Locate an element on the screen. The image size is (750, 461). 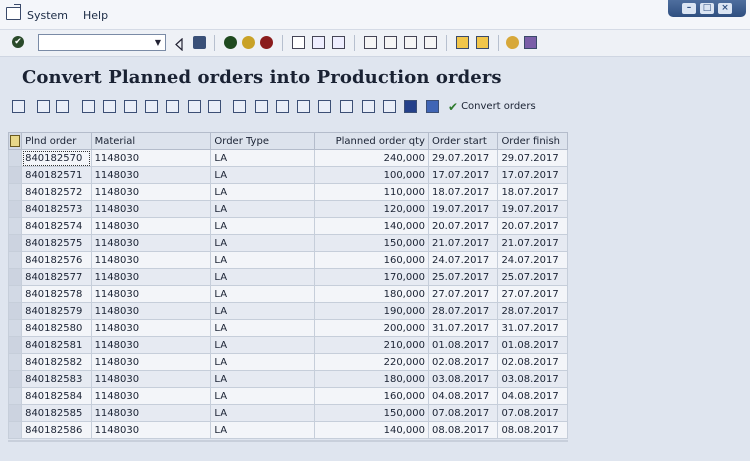
cell-plnd-order: 840182585 is located at coordinates (56, 413).